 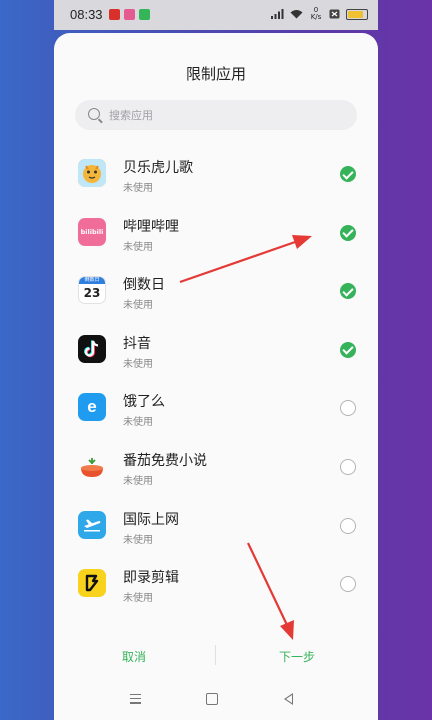 What do you see at coordinates (216, 350) in the screenshot?
I see `list-item: 抖音 未使用` at bounding box center [216, 350].